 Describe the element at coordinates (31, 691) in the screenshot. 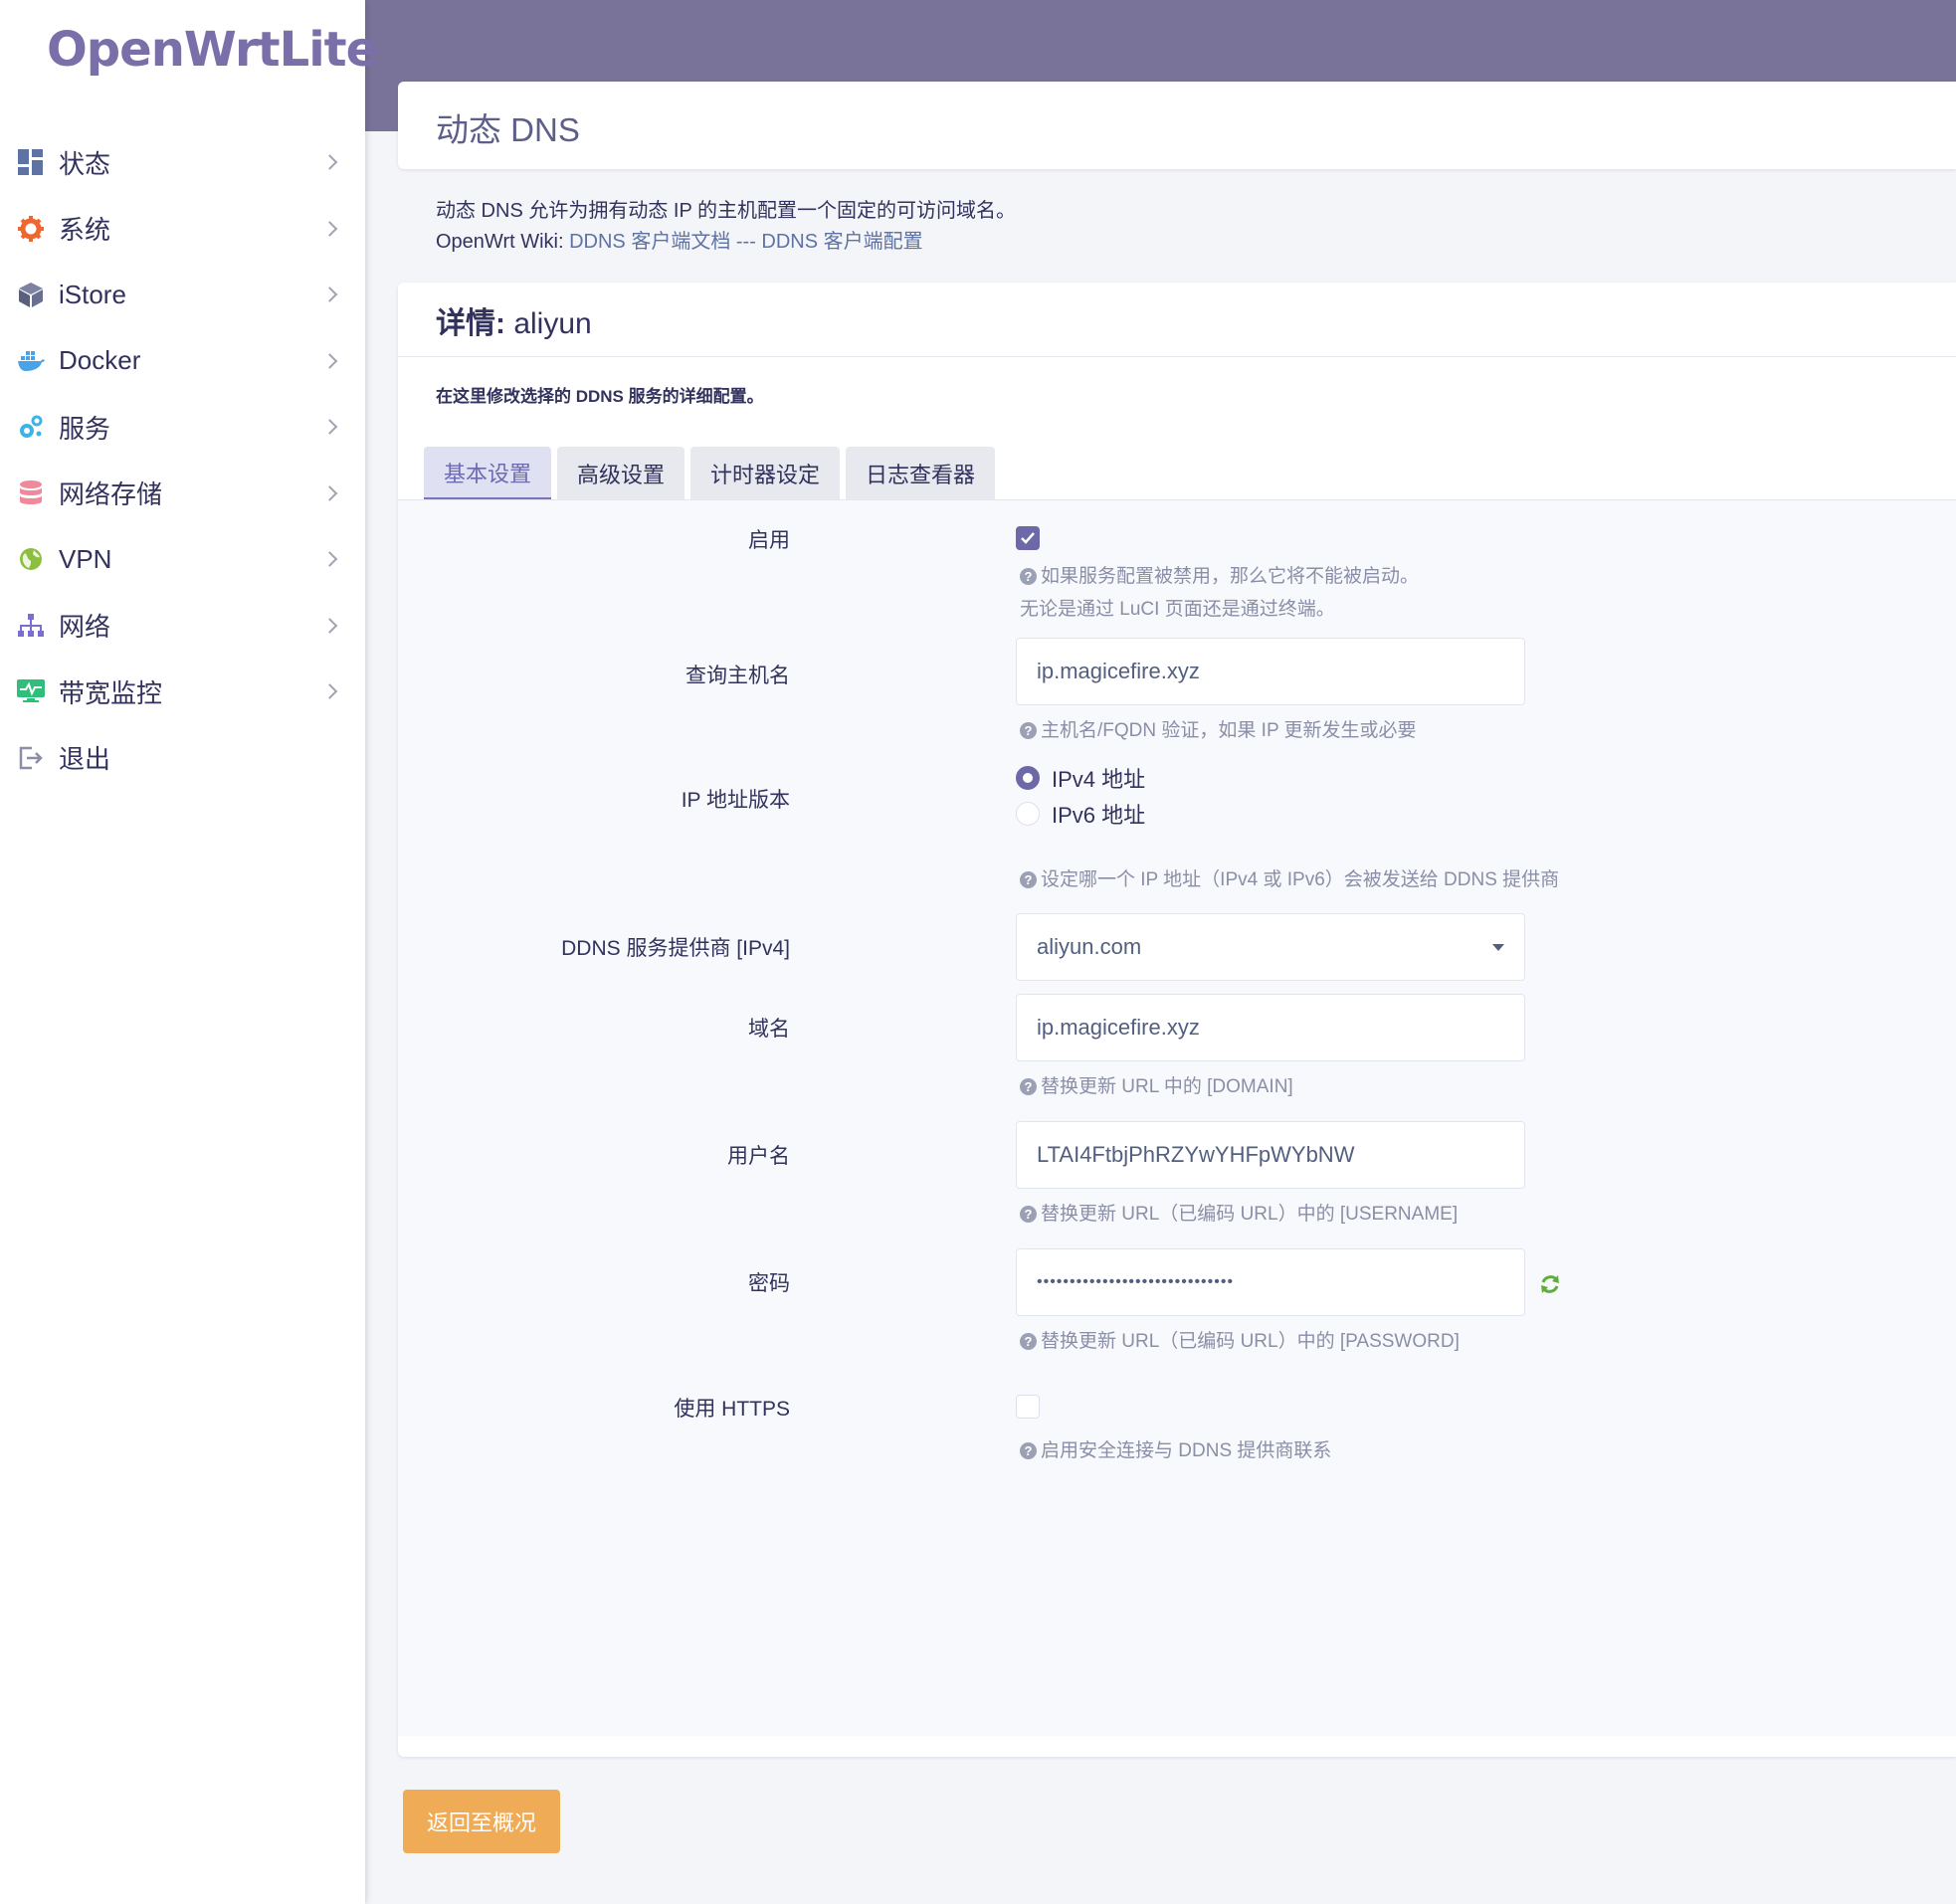

I see `monitor-icon` at that location.